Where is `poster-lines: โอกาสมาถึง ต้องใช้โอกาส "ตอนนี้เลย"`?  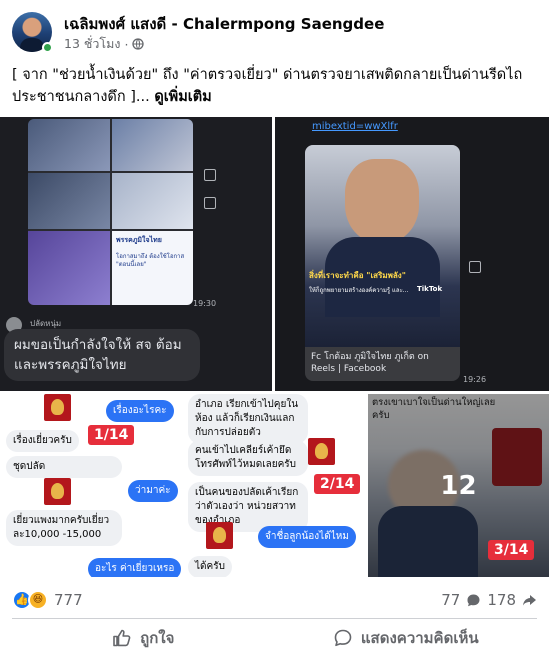
poster-lines: โอกาสมาถึง ต้องใช้โอกาส "ตอนนี้เลย" is located at coordinates (150, 260).